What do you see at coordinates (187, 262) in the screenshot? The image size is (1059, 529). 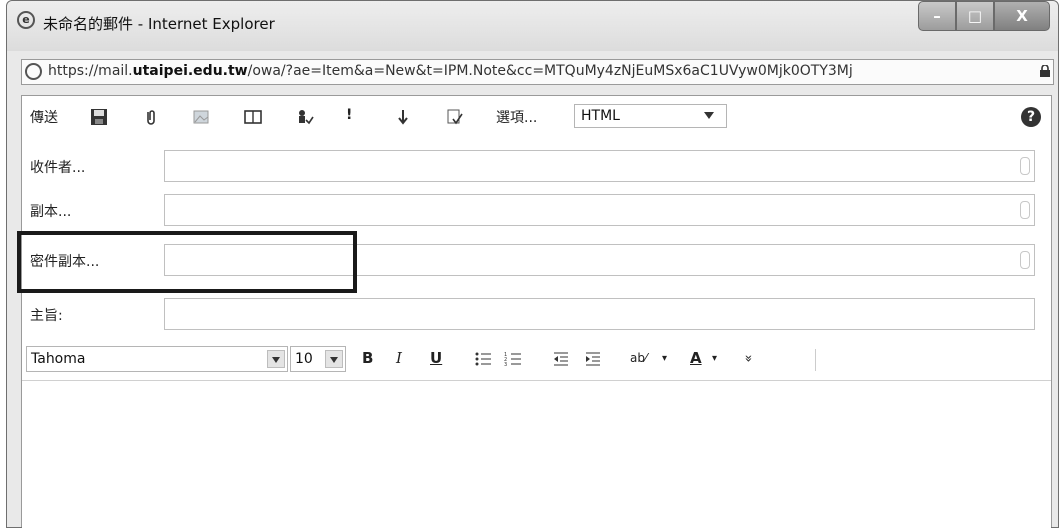 I see `annotation-highlight-box` at bounding box center [187, 262].